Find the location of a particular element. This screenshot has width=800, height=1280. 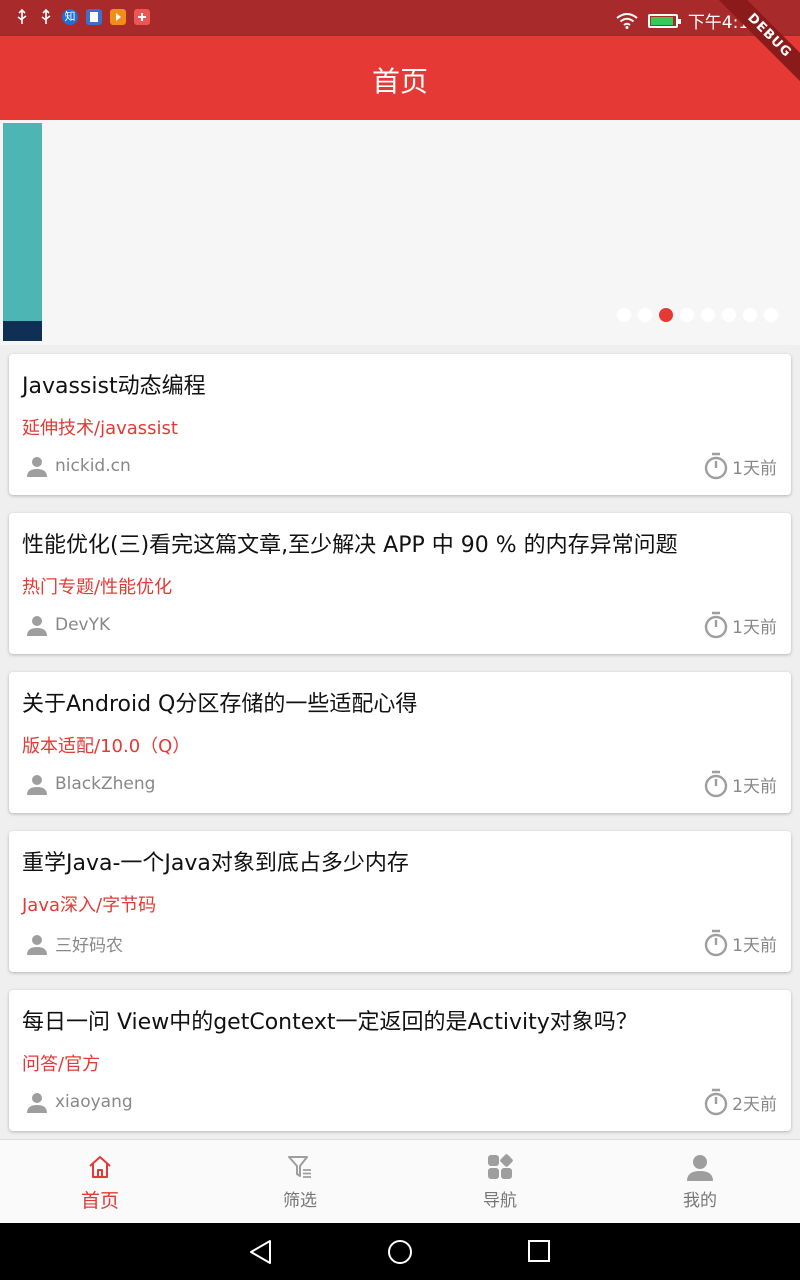

article-category: 延伸技术/javassist is located at coordinates (100, 427).